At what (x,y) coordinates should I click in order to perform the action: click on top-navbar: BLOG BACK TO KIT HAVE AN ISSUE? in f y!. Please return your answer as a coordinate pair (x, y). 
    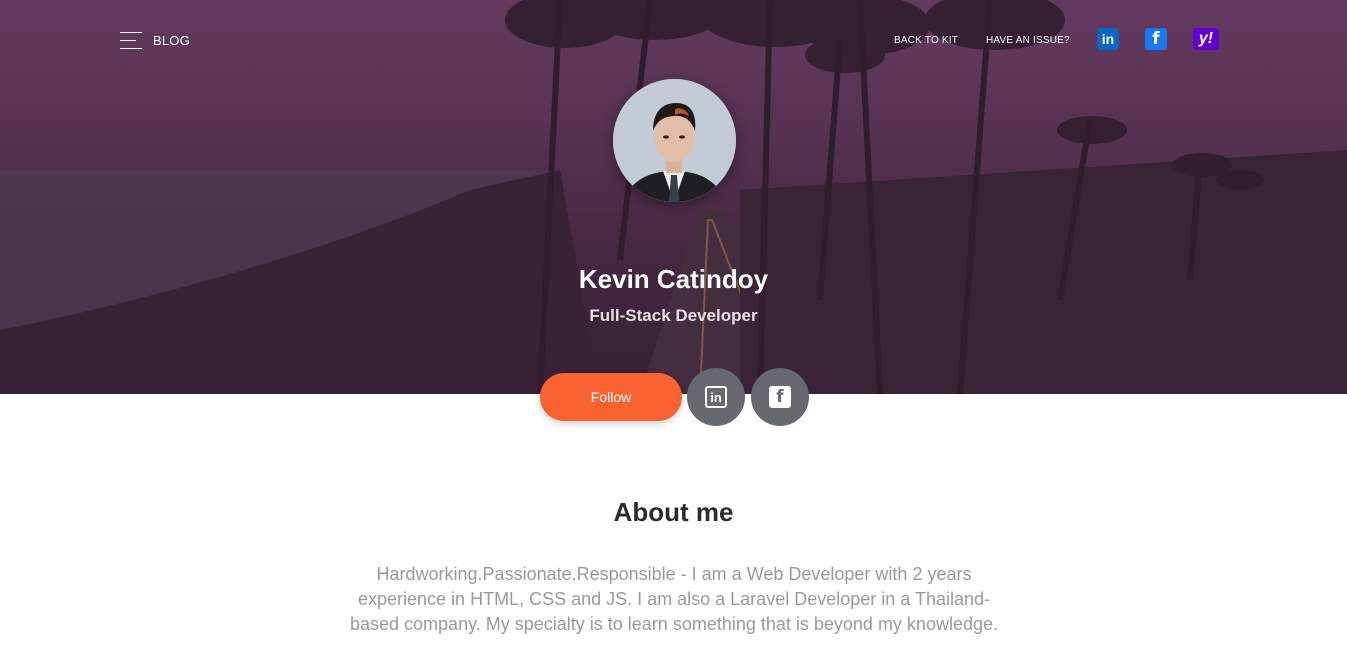
    Looking at the image, I should click on (673, 40).